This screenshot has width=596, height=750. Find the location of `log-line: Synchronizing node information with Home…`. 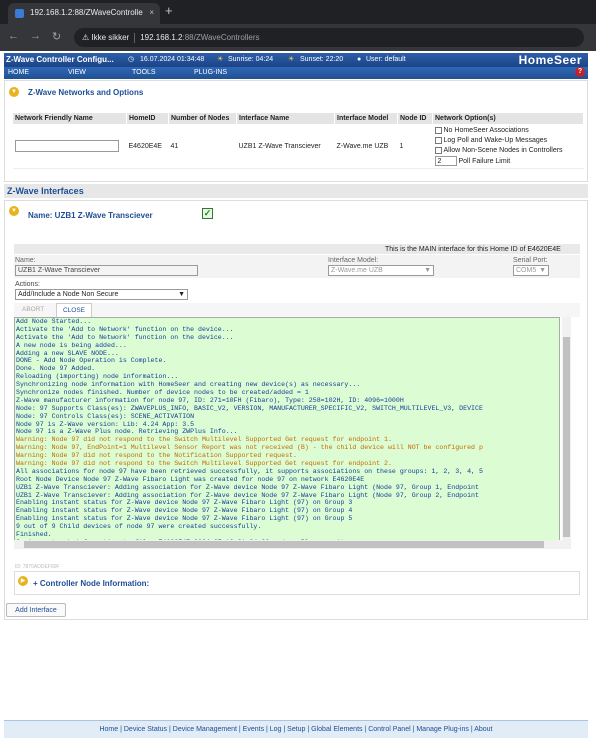

log-line: Synchronizing node information with Home… is located at coordinates (188, 385).